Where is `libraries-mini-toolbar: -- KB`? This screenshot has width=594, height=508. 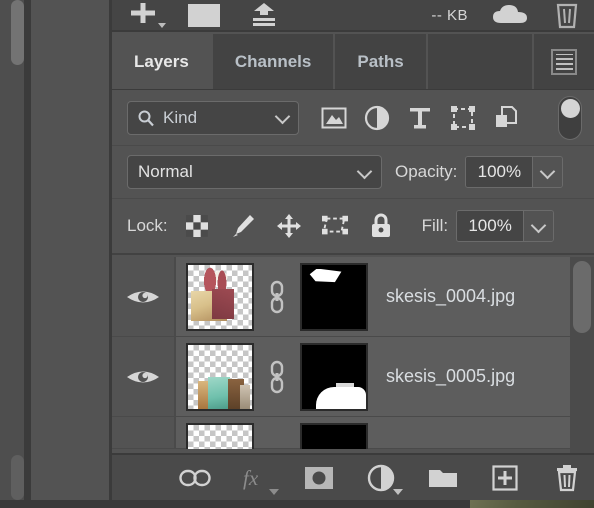
libraries-mini-toolbar: -- KB is located at coordinates (353, 16).